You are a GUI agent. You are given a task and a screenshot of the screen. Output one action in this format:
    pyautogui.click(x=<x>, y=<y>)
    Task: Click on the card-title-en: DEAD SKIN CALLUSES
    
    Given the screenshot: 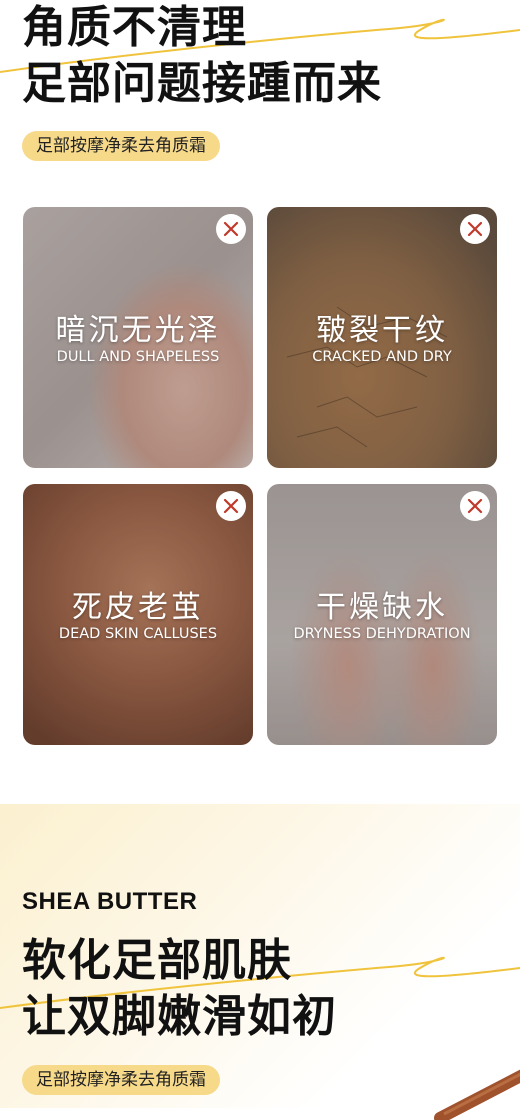 What is the action you would take?
    pyautogui.click(x=138, y=634)
    